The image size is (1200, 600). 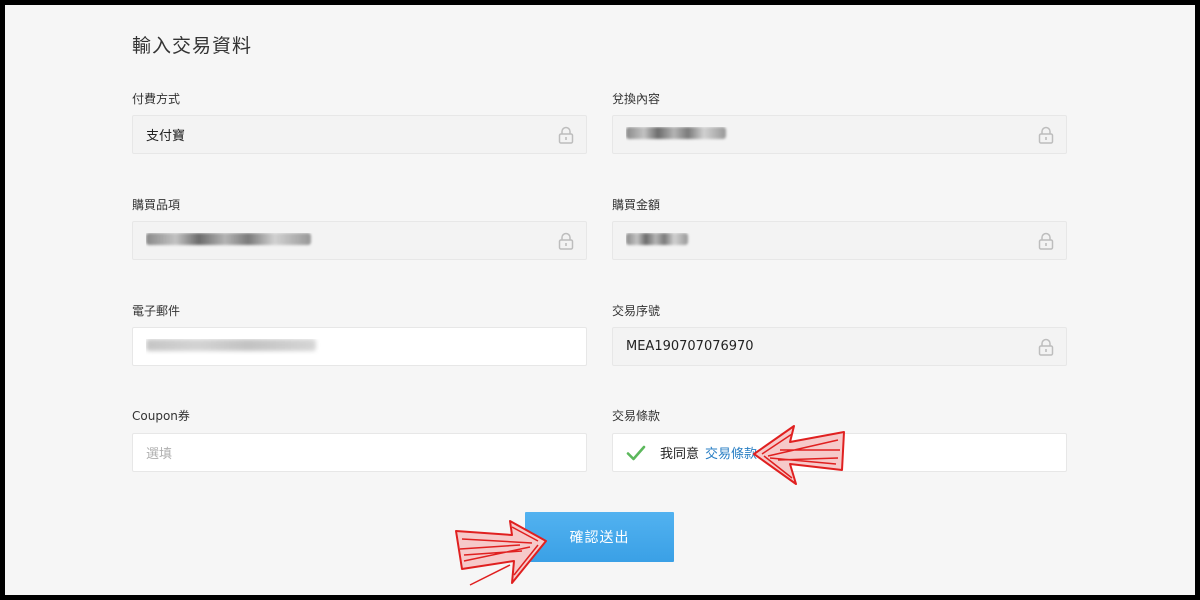 What do you see at coordinates (636, 453) in the screenshot?
I see `check-icon` at bounding box center [636, 453].